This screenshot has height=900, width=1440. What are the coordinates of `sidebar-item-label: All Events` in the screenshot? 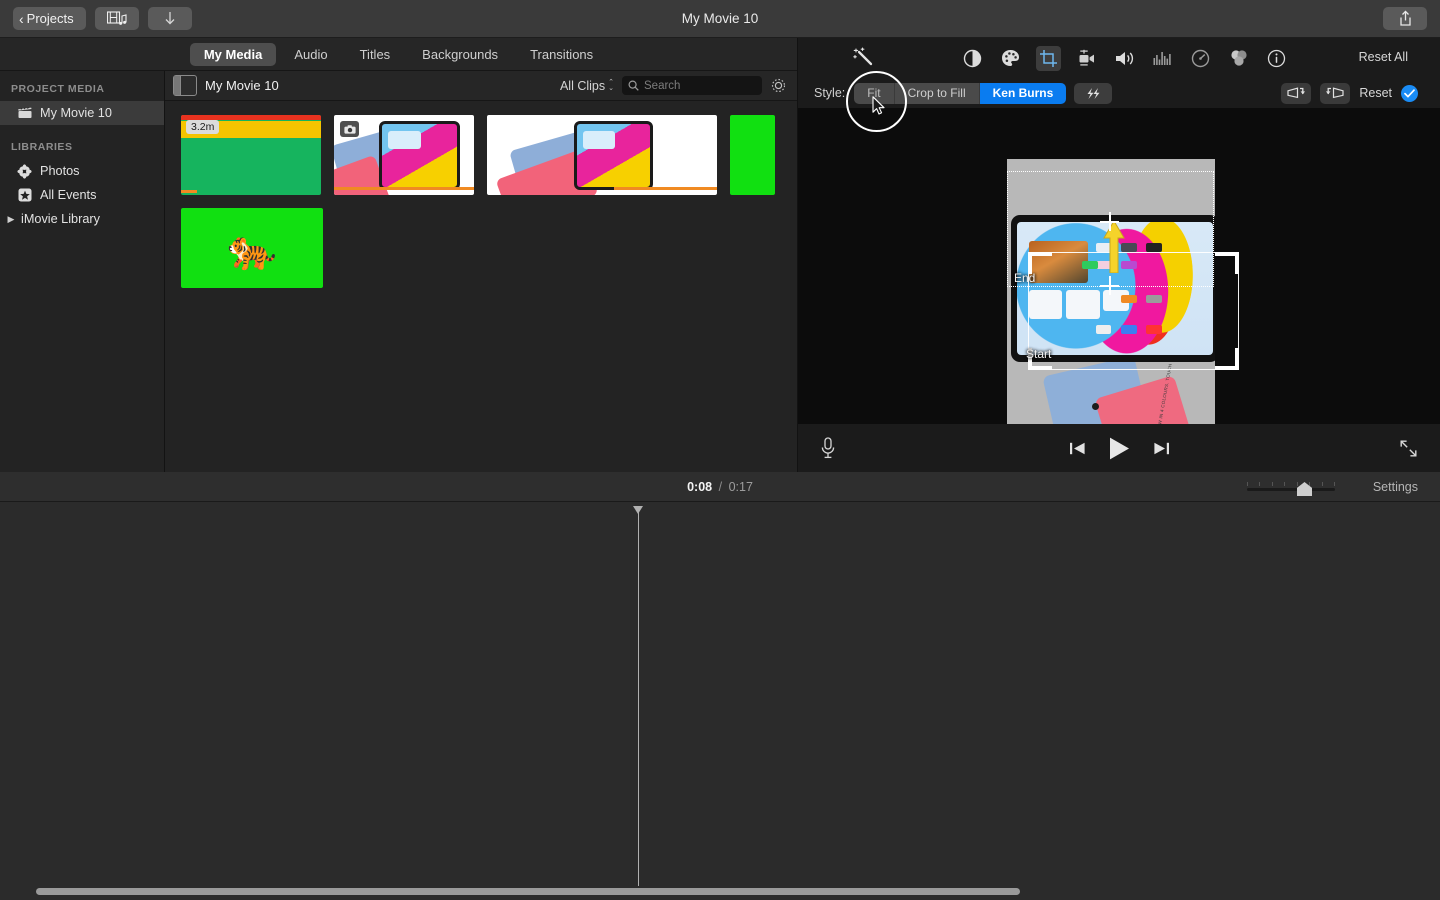 It's located at (68, 195).